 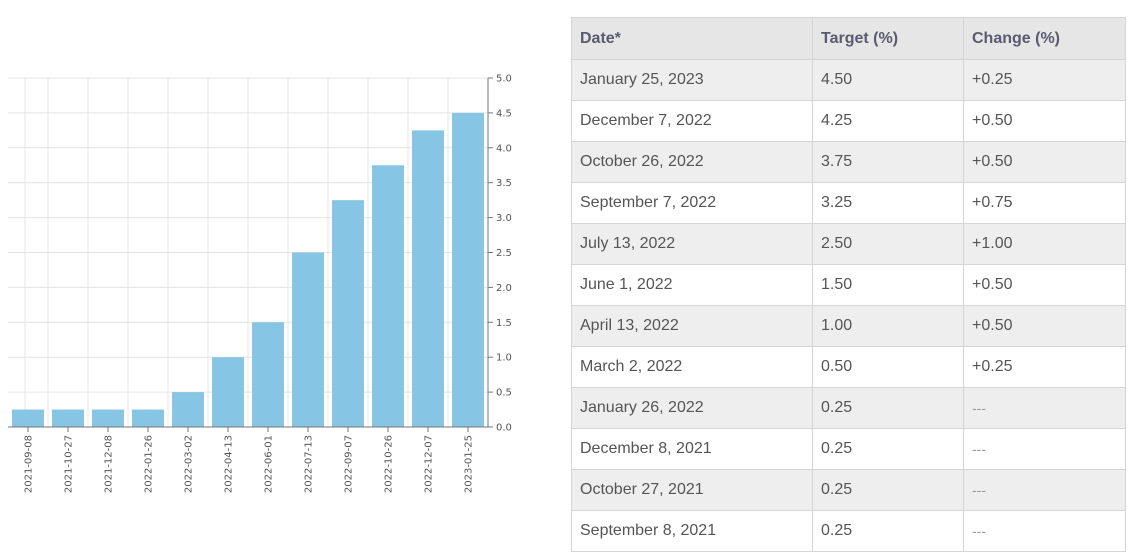 I want to click on x-tick-label: 2021-09-08, so click(x=29, y=464).